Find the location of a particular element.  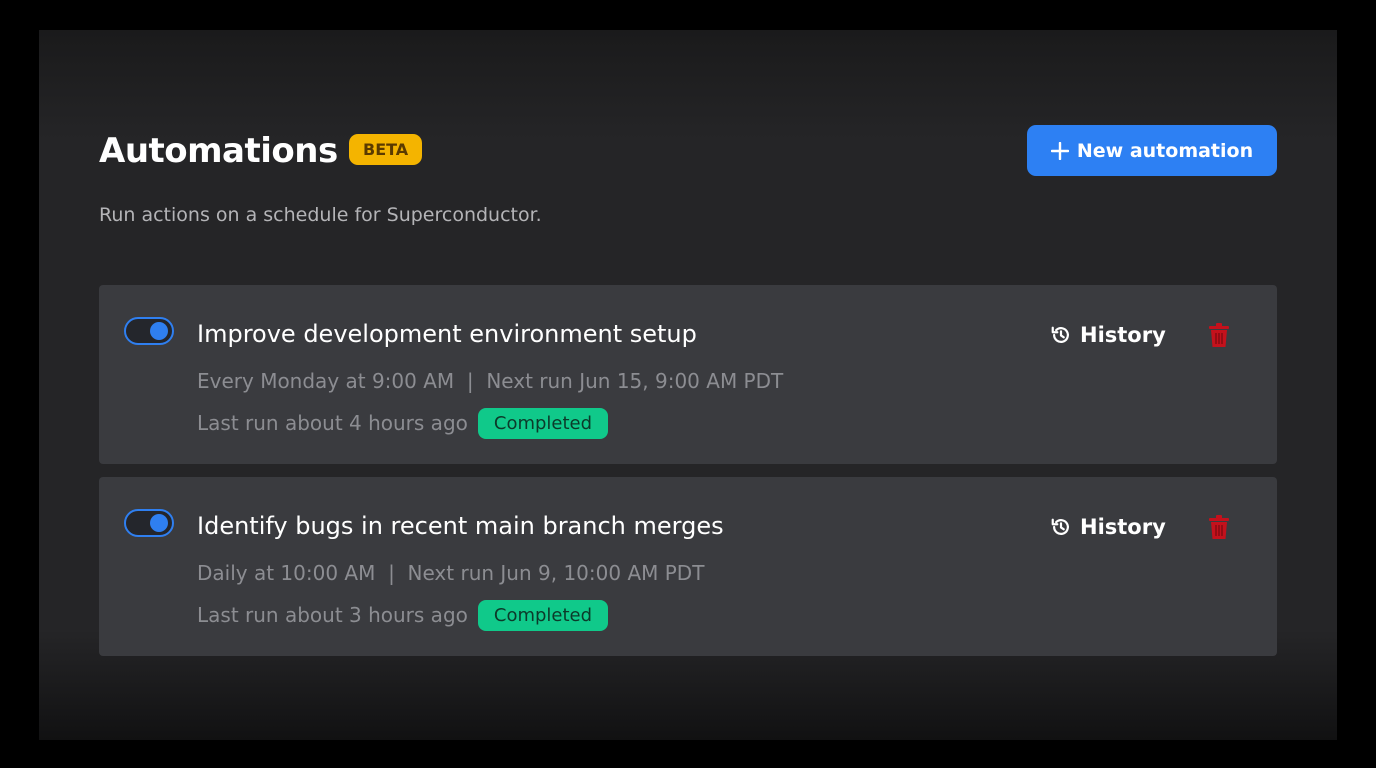

new-automation-label: New automation is located at coordinates (1165, 150).